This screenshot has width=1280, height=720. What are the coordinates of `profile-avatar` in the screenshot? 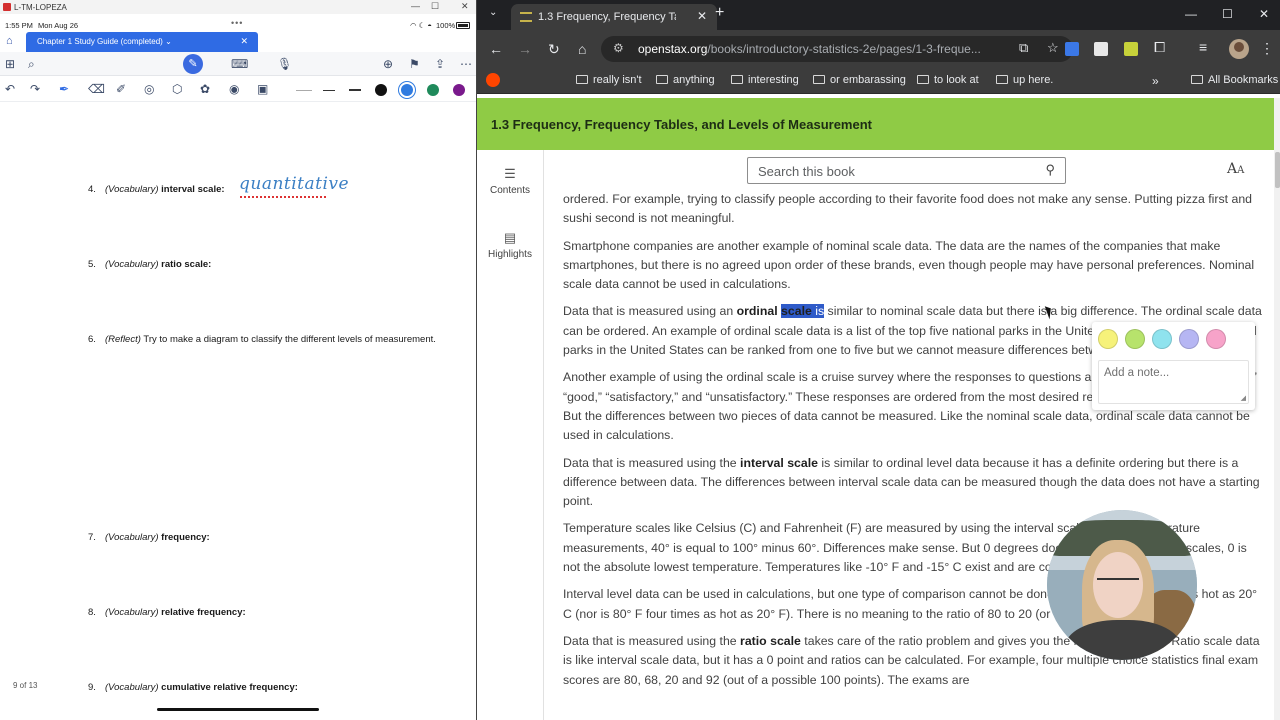 It's located at (1239, 49).